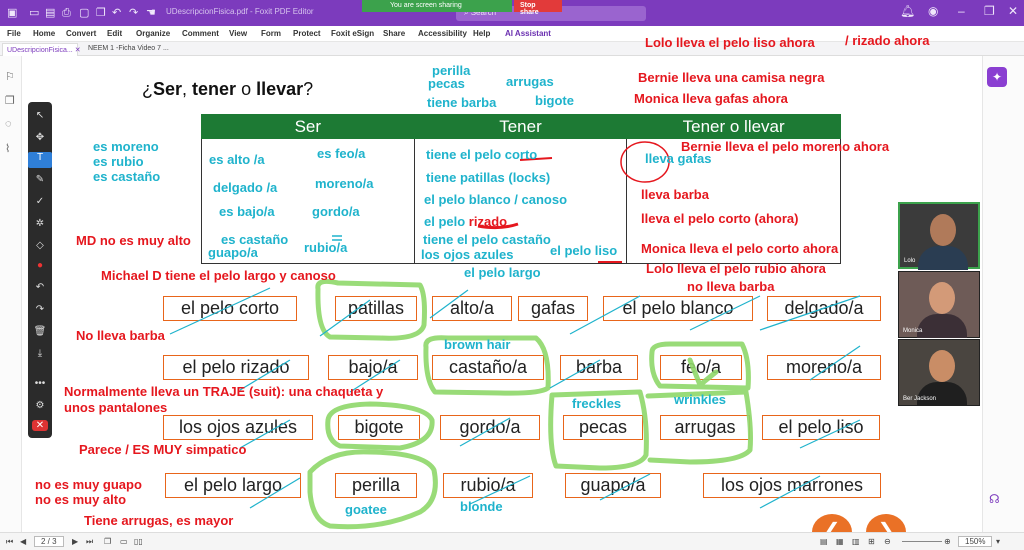 The width and height of the screenshot is (1024, 550). What do you see at coordinates (597, 403) in the screenshot?
I see `note-freckles: freckles` at bounding box center [597, 403].